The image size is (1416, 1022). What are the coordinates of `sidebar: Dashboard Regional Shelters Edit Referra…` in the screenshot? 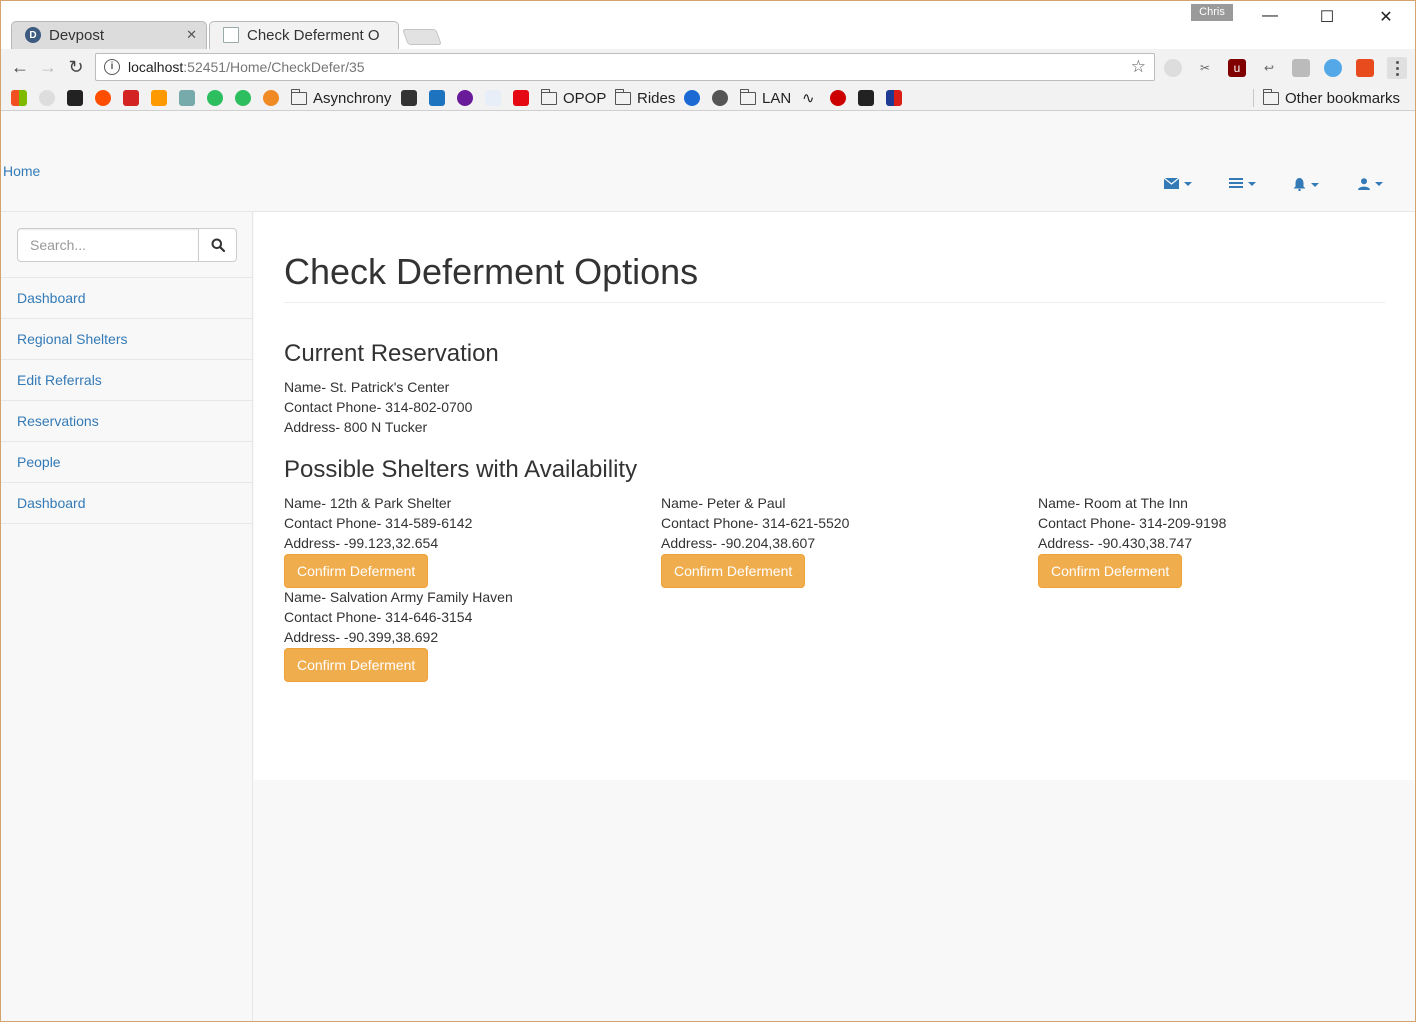 It's located at (127, 616).